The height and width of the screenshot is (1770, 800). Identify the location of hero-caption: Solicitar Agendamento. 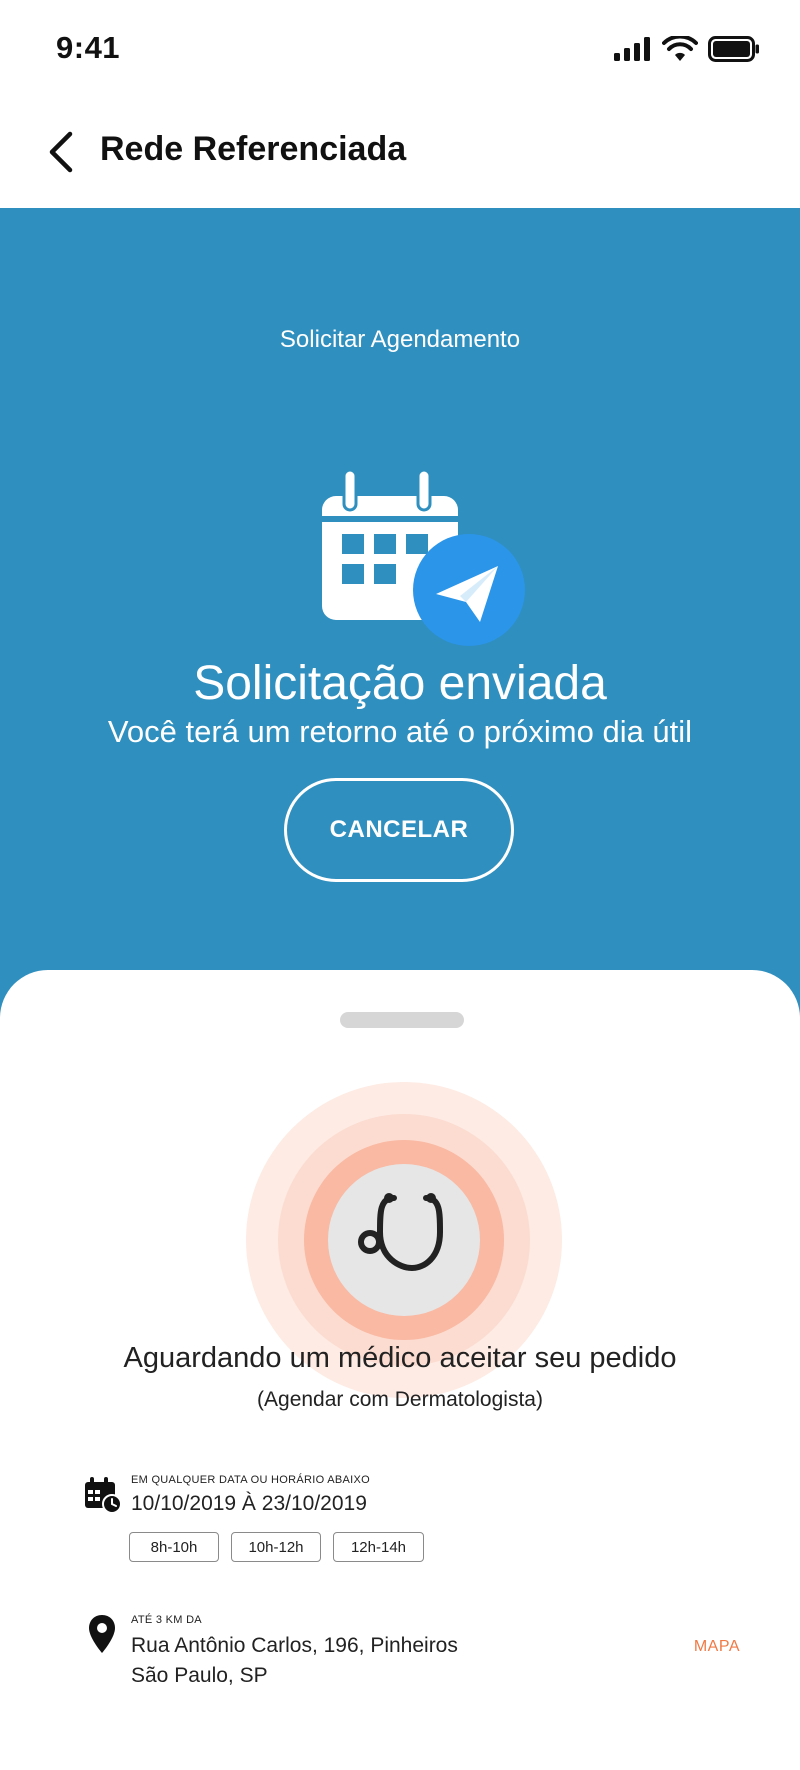
(400, 339).